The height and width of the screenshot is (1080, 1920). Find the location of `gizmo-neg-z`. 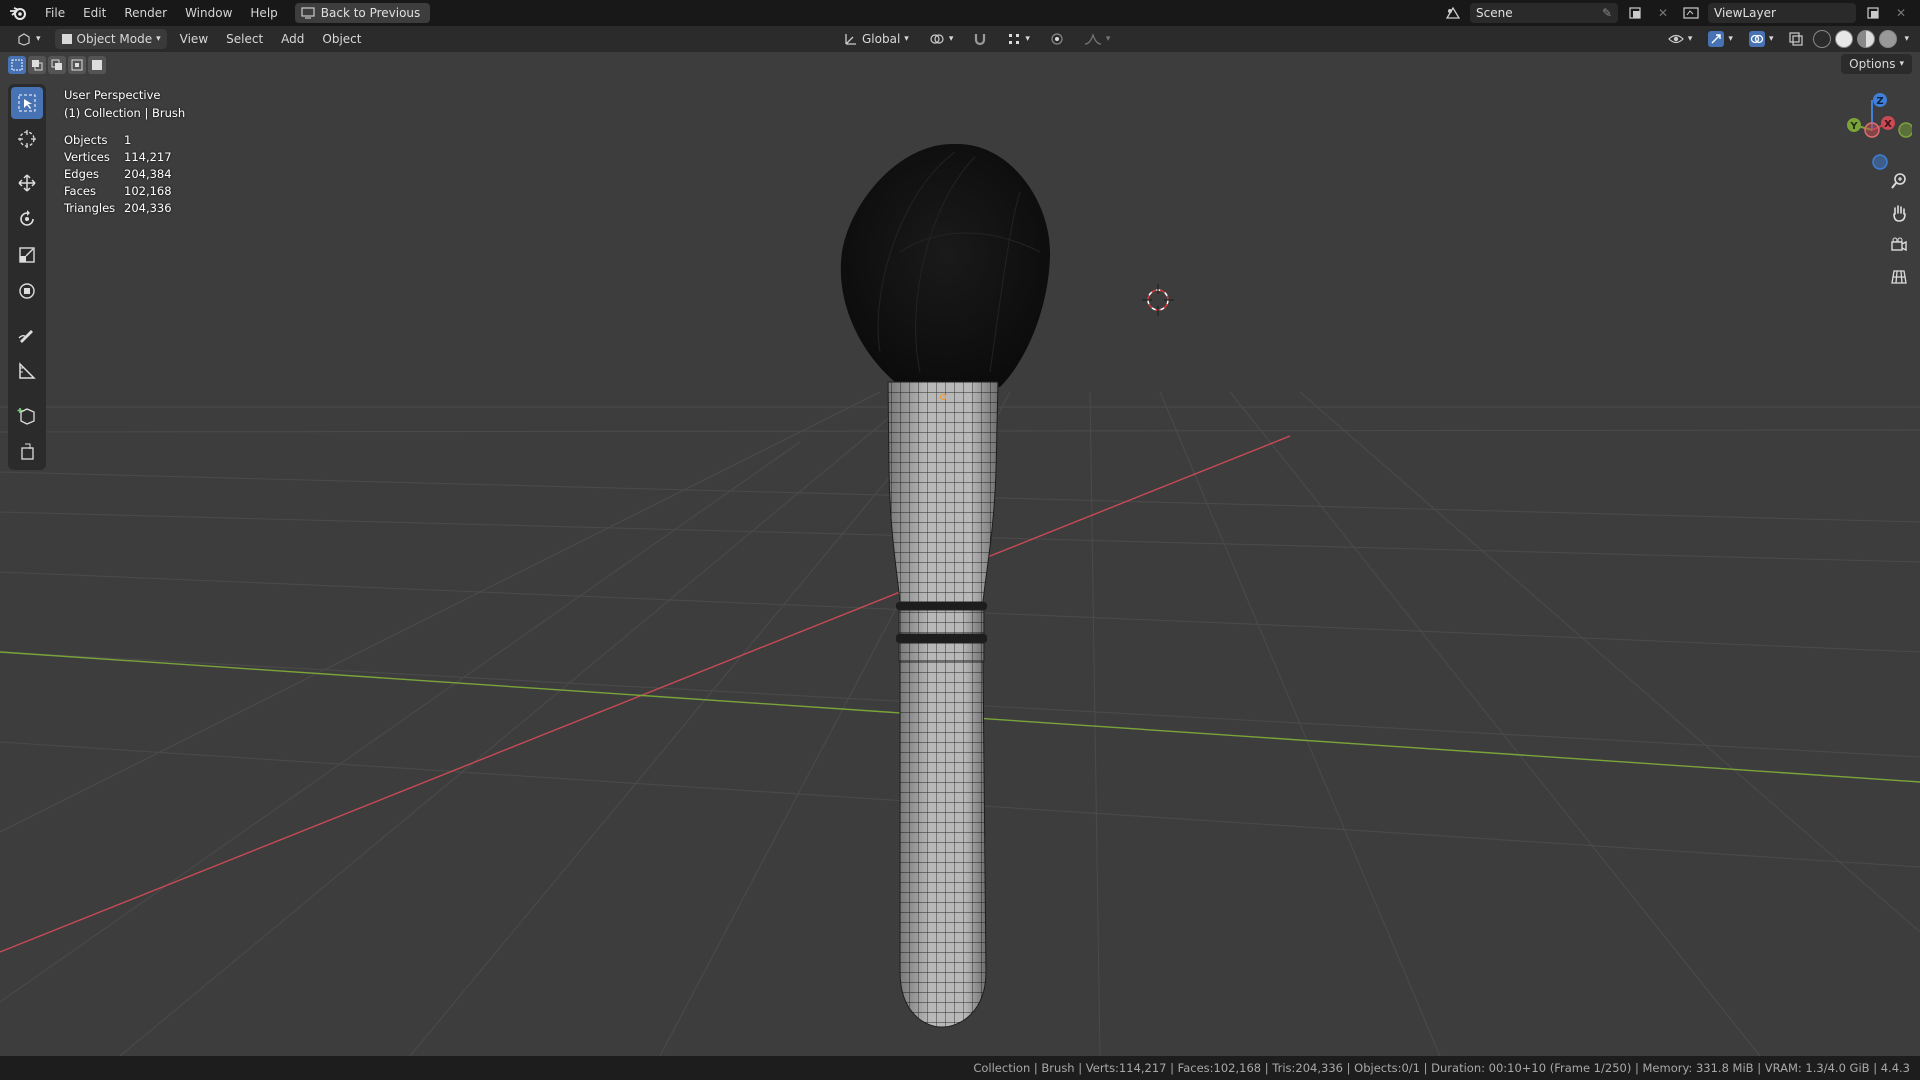

gizmo-neg-z is located at coordinates (1880, 162).